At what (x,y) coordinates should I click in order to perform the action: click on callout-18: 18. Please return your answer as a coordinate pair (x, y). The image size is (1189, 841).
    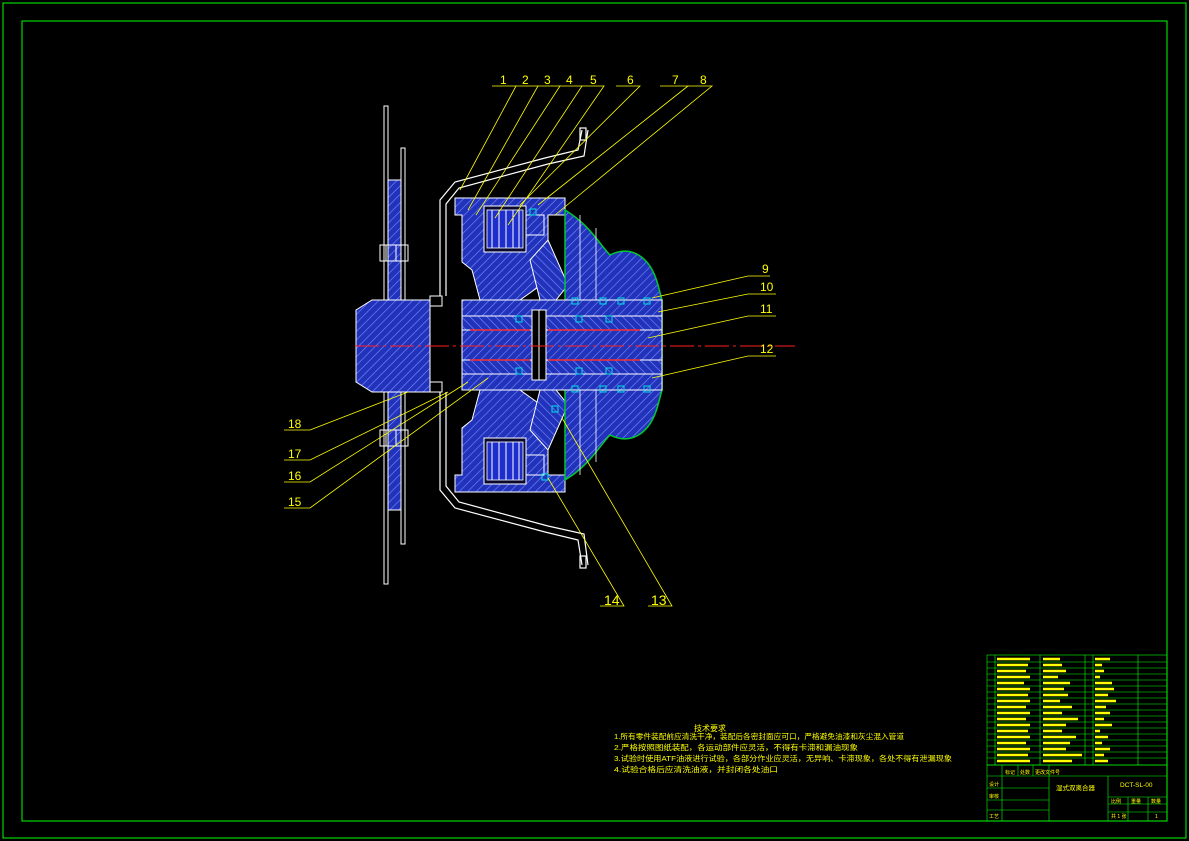
    Looking at the image, I should click on (295, 424).